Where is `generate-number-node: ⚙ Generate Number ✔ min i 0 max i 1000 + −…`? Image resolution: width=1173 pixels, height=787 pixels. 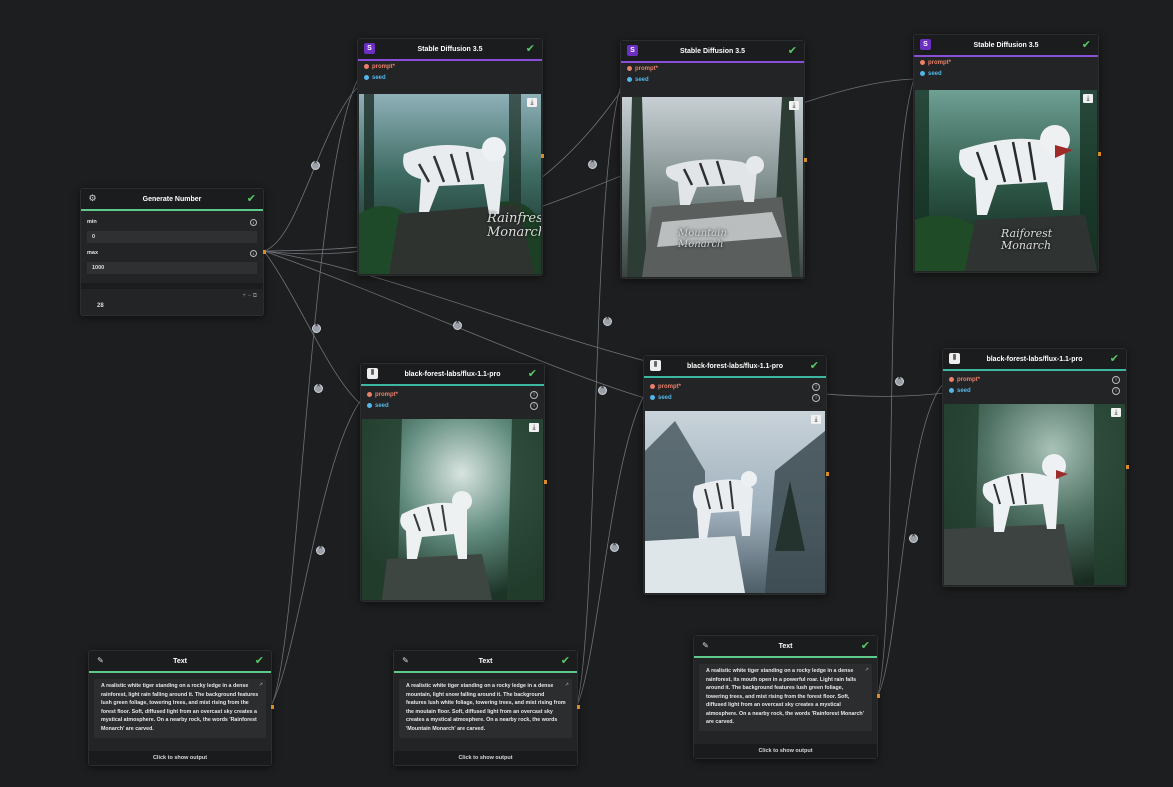
generate-number-node: ⚙ Generate Number ✔ min i 0 max i 1000 + −… is located at coordinates (173, 252).